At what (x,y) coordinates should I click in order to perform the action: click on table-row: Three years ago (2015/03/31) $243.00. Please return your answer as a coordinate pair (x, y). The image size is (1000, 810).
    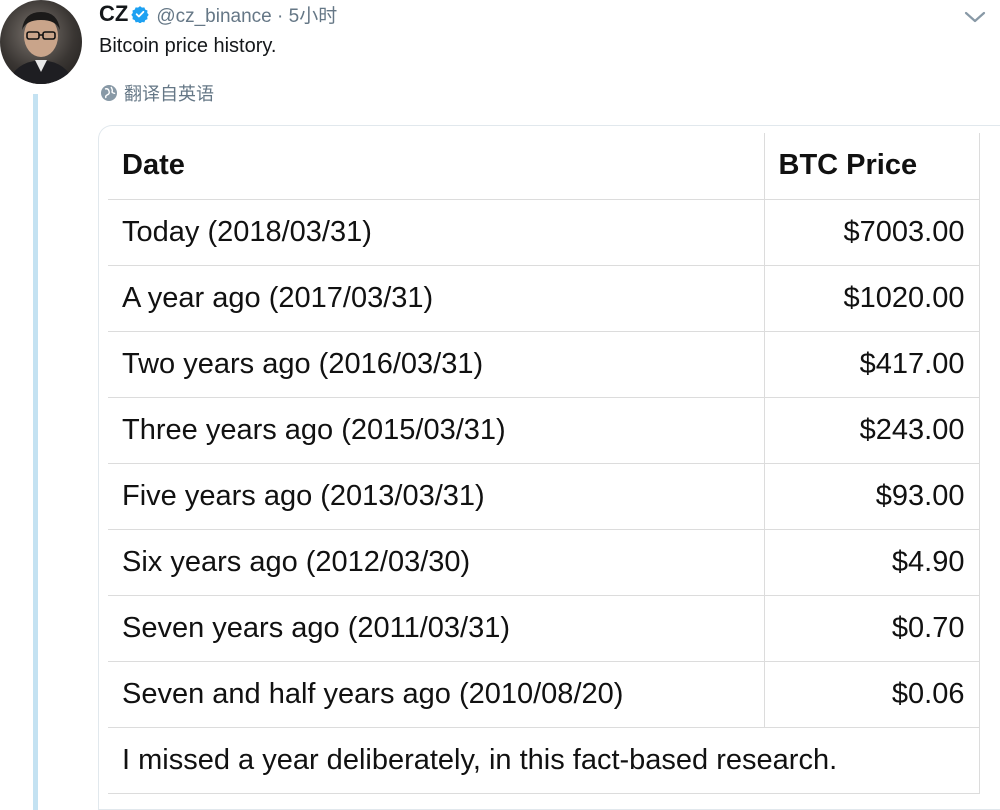
    Looking at the image, I should click on (544, 430).